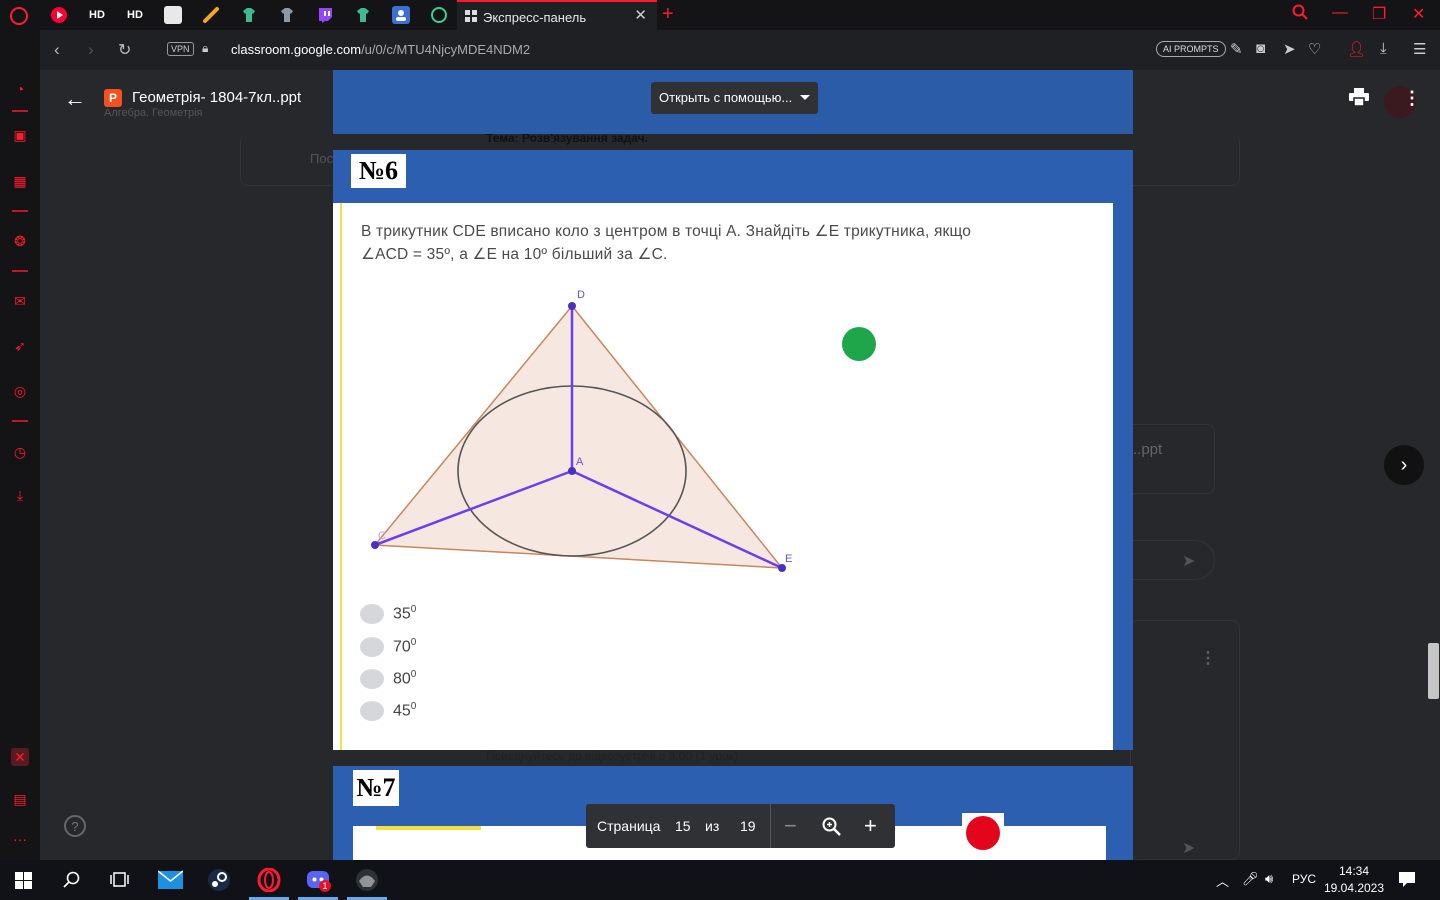  I want to click on tab-brush-icon, so click(211, 15).